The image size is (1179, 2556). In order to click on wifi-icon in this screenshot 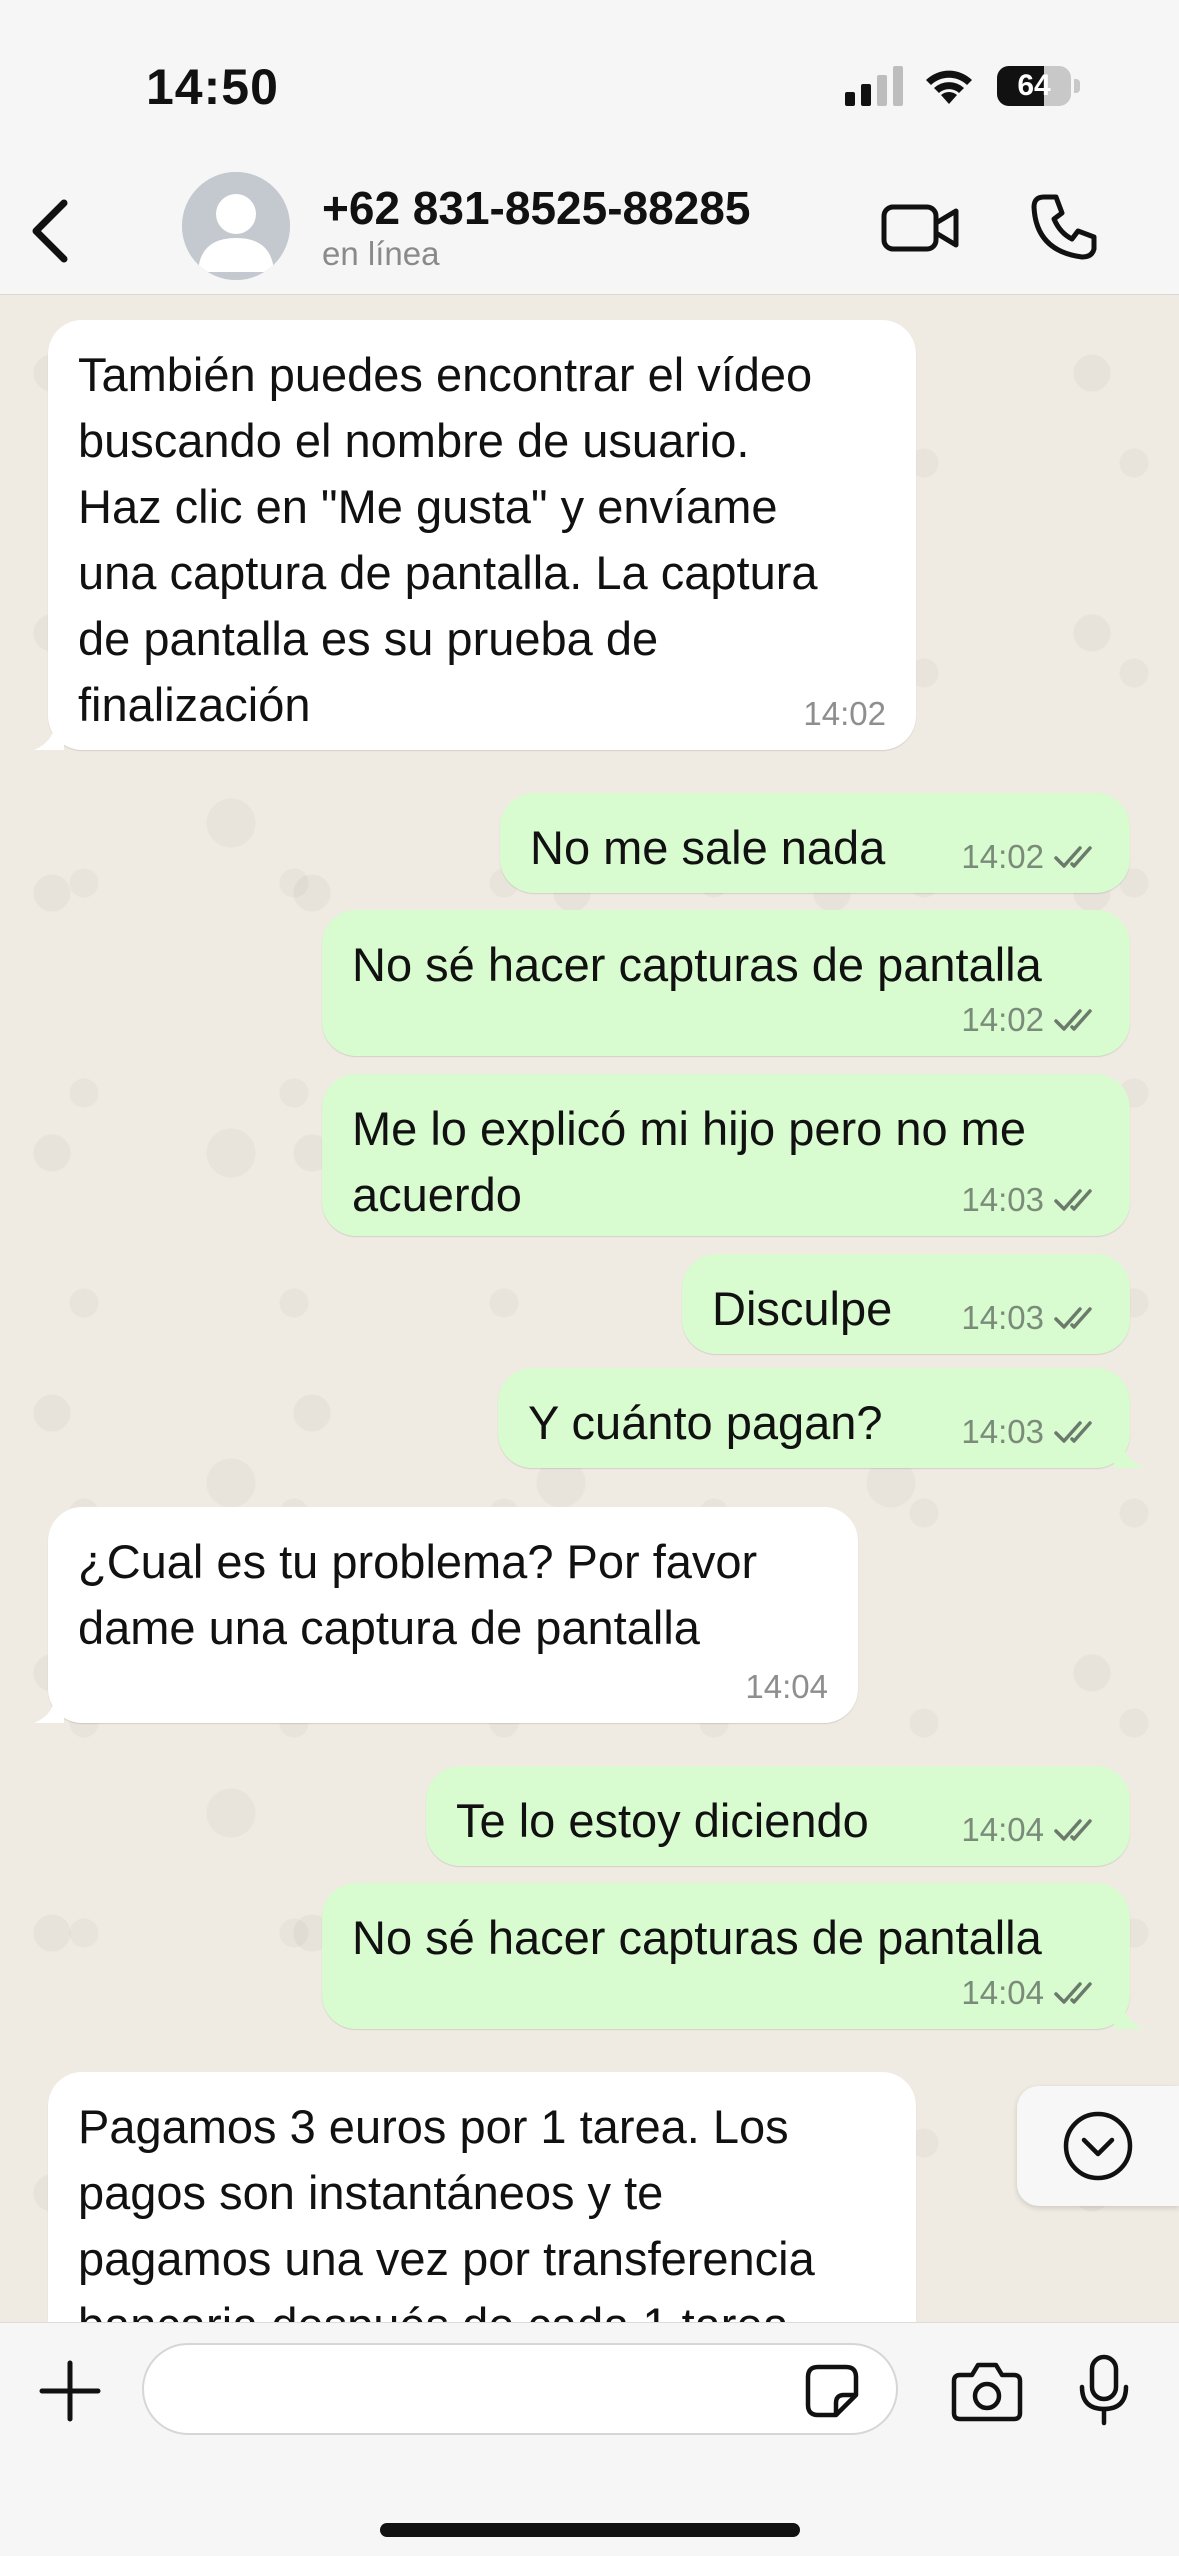, I will do `click(949, 85)`.